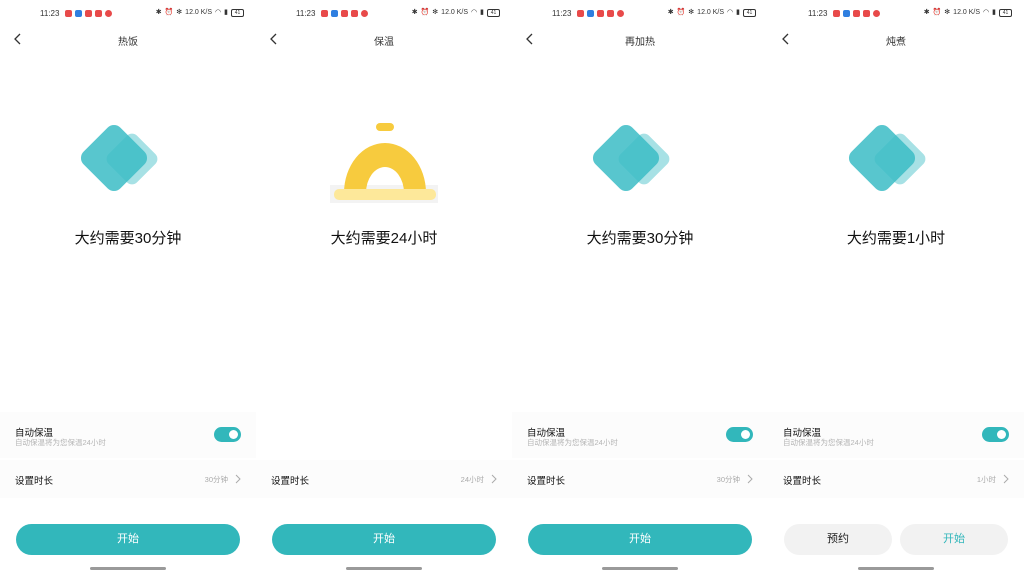 Image resolution: width=1024 pixels, height=572 pixels. I want to click on page-title: 再加热, so click(640, 42).